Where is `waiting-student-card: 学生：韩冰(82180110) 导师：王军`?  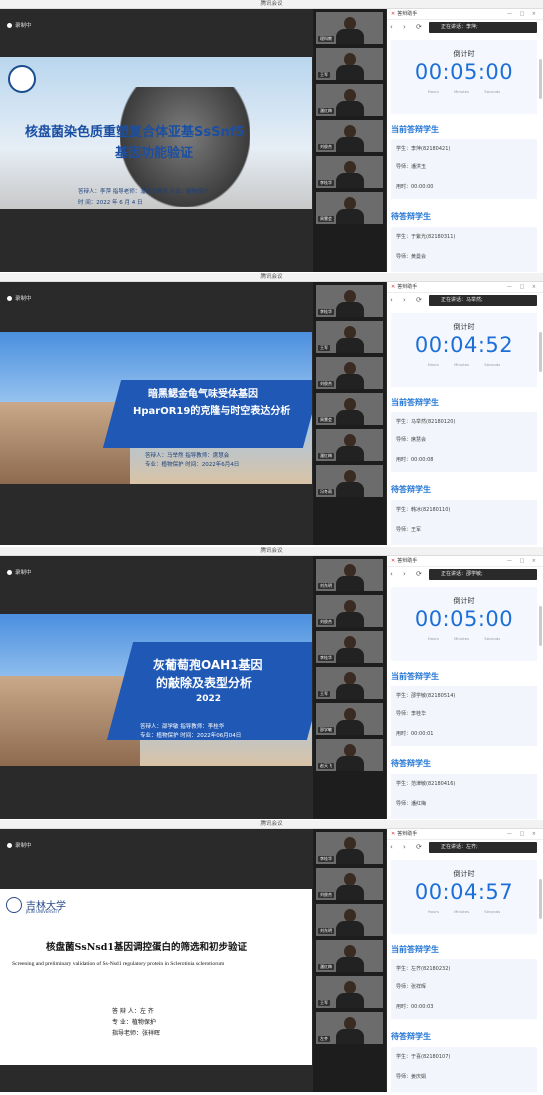 waiting-student-card: 学生：韩冰(82180110) 导师：王军 is located at coordinates (464, 522).